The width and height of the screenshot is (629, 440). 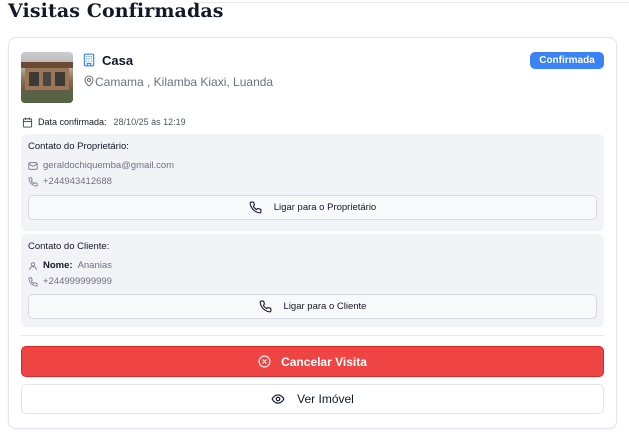 I want to click on cancel-visit-label: Cancelar Visita, so click(x=324, y=361).